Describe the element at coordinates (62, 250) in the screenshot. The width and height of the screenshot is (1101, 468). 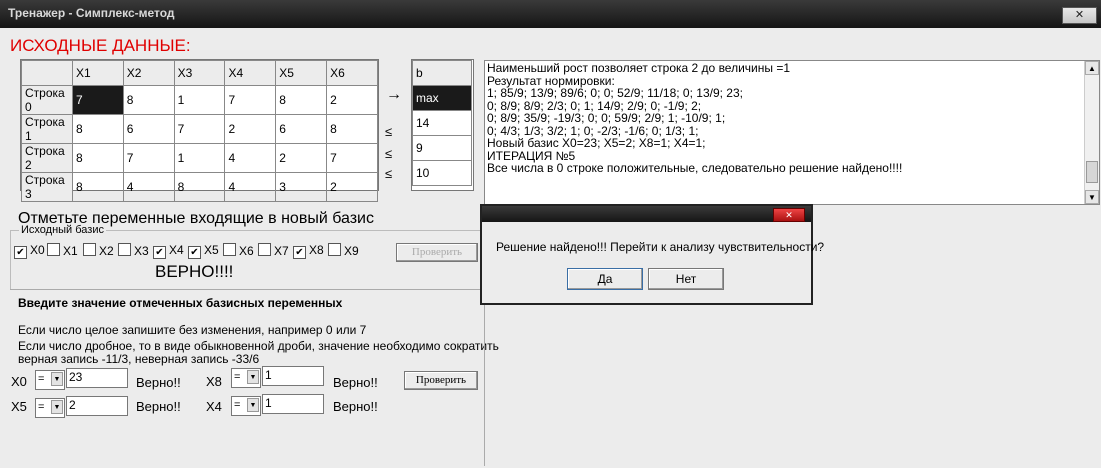
I see `checkbox-x1: X1` at that location.